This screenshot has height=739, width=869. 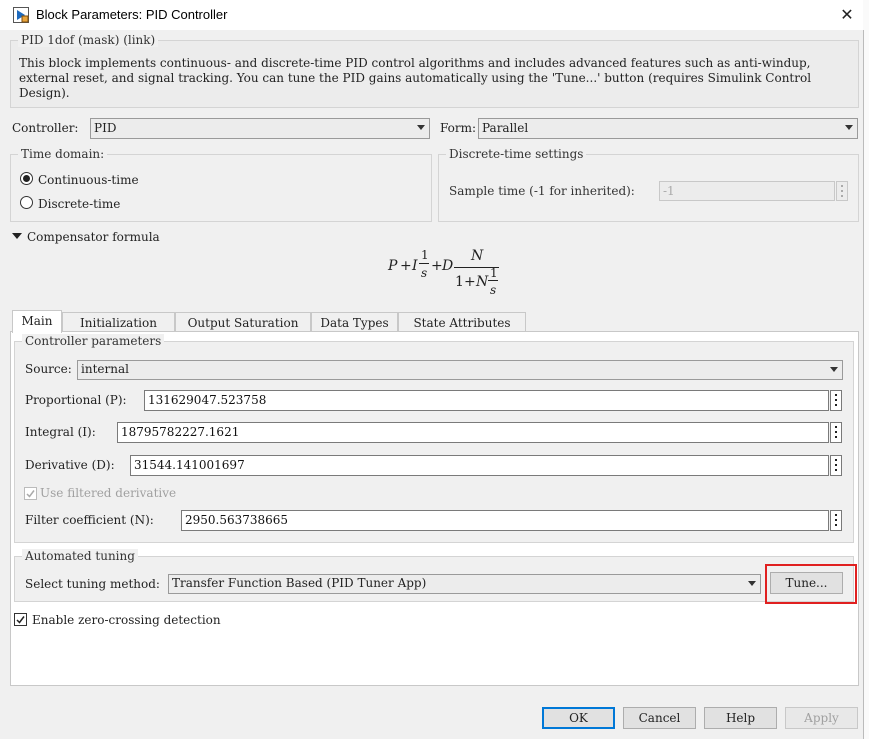 What do you see at coordinates (847, 15) in the screenshot?
I see `close-icon: ✕` at bounding box center [847, 15].